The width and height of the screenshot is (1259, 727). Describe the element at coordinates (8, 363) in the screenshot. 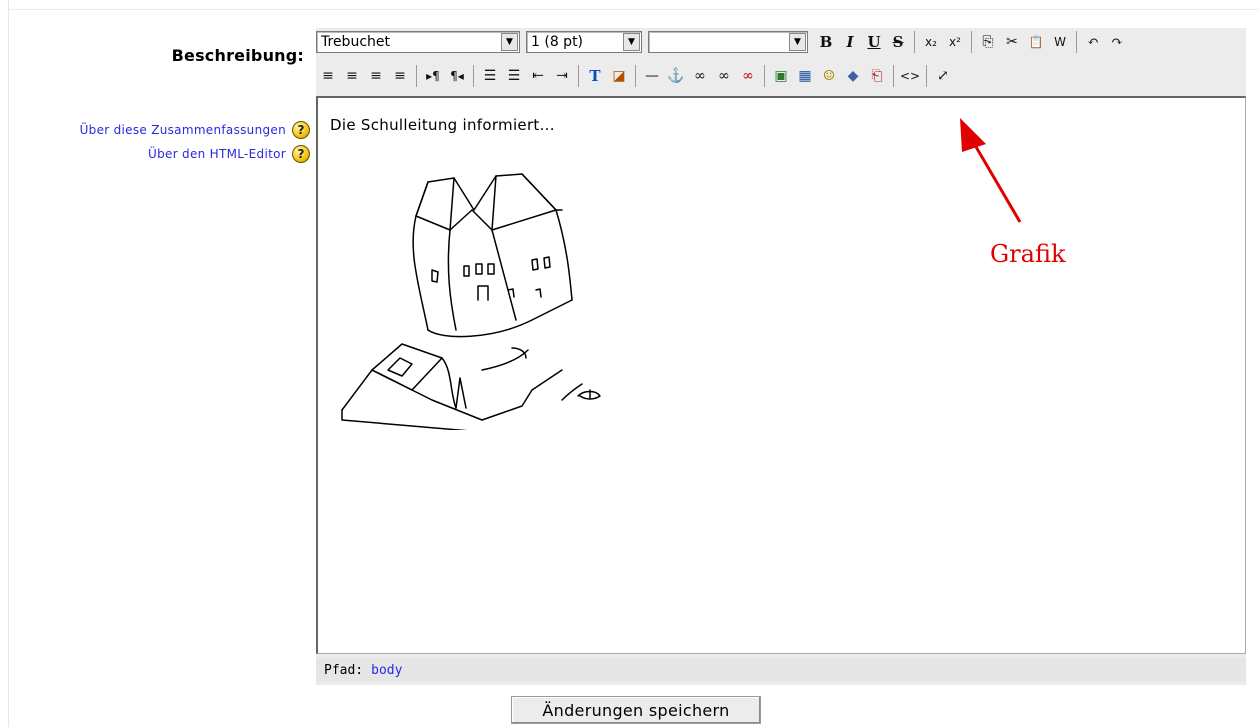

I see `frame-left-border` at that location.